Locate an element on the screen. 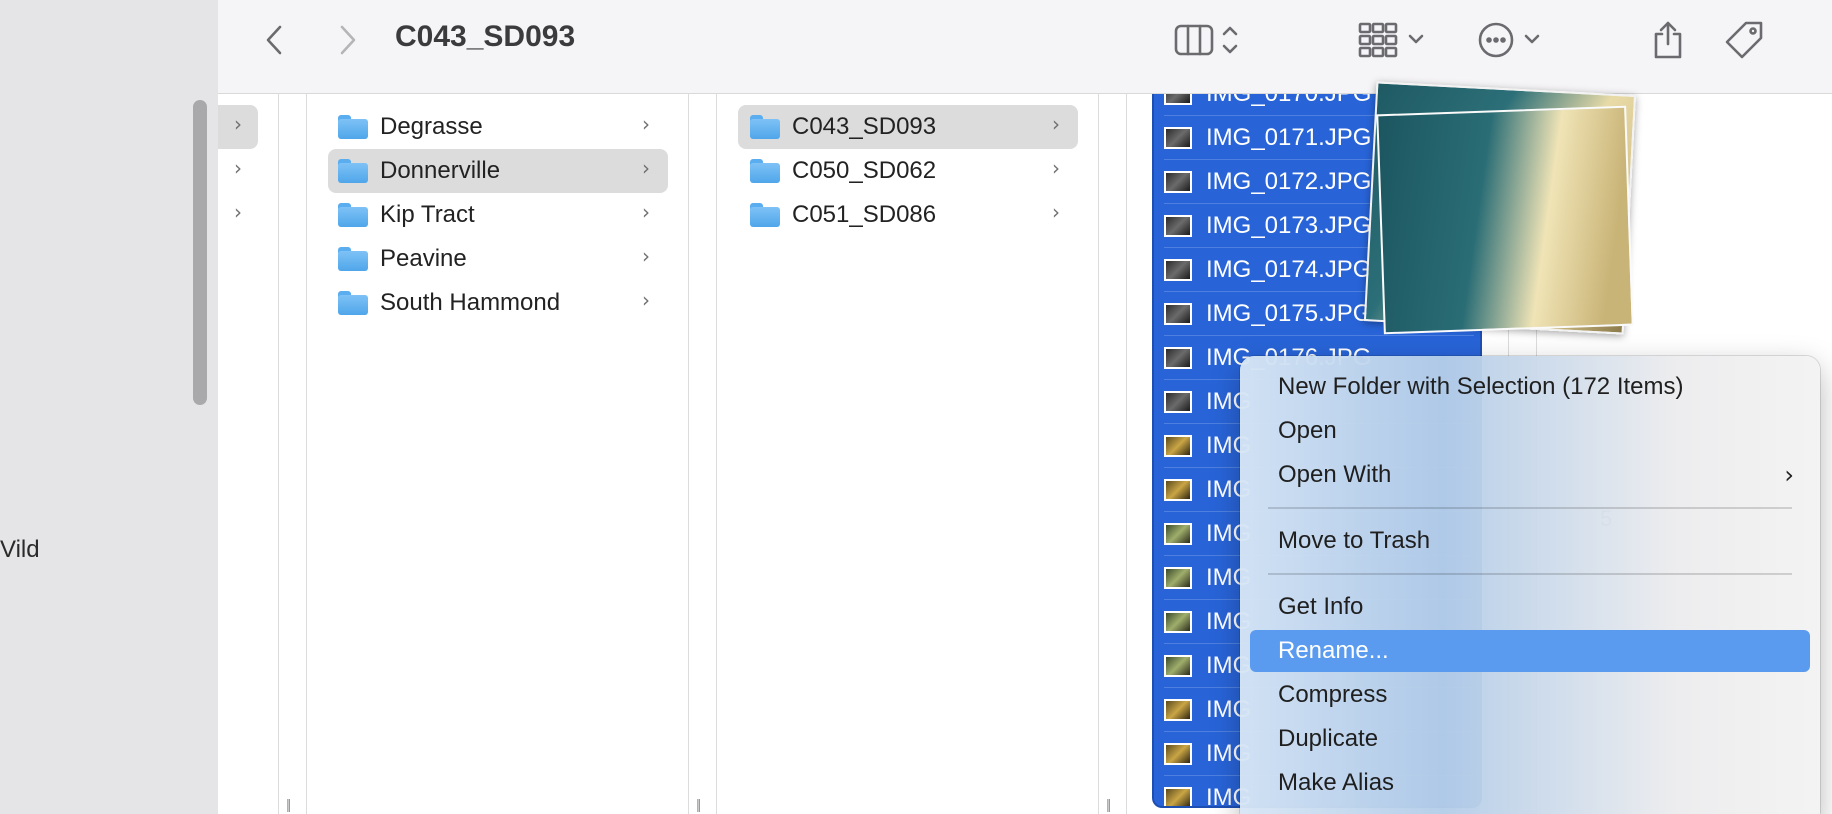 The image size is (1832, 814). chevron-left-icon is located at coordinates (274, 40).